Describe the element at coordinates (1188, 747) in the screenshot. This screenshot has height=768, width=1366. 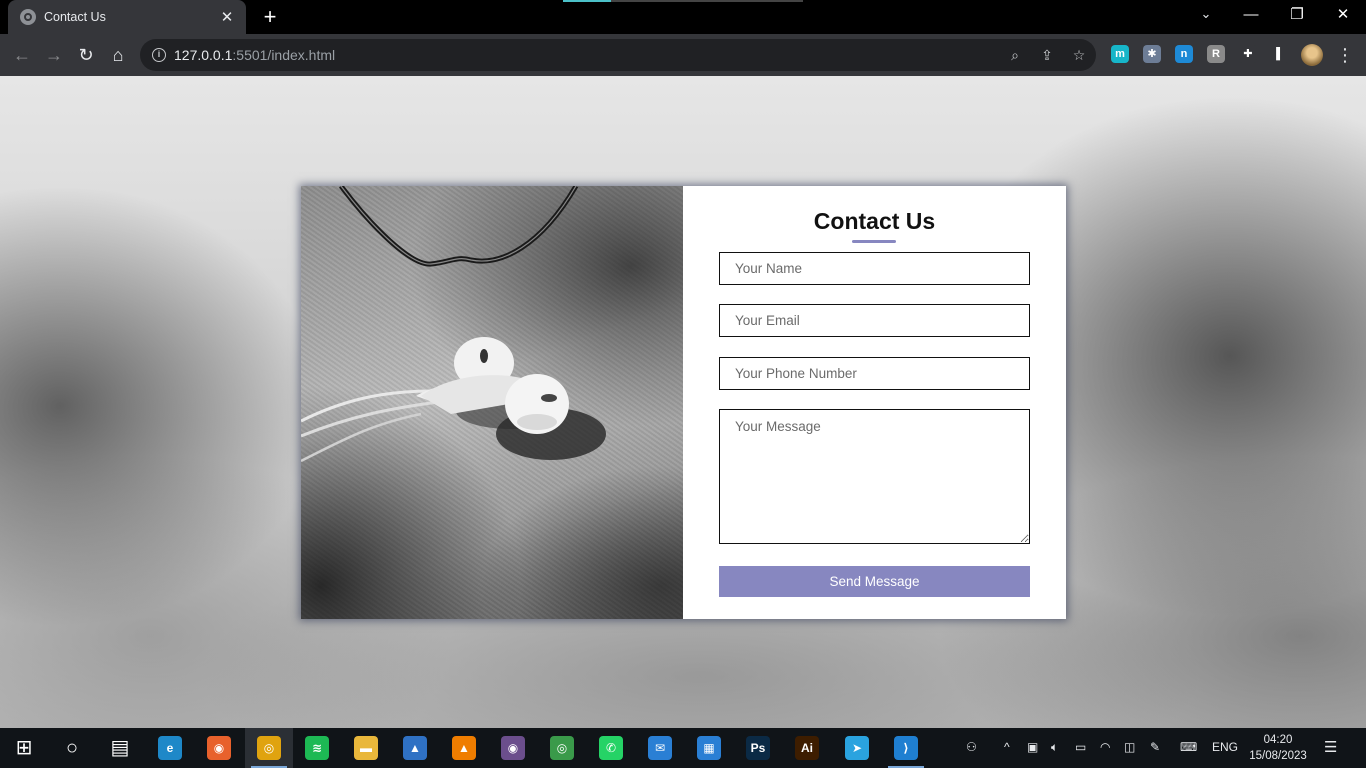
I see `keyboard-icon: ⌨` at that location.